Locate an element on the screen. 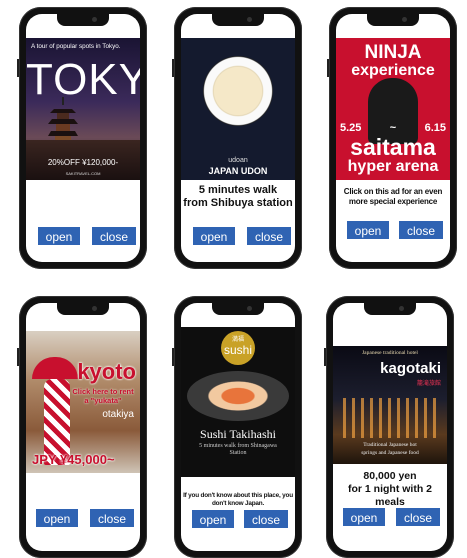  caption-line-2: from Shibuya station is located at coordinates (238, 203).